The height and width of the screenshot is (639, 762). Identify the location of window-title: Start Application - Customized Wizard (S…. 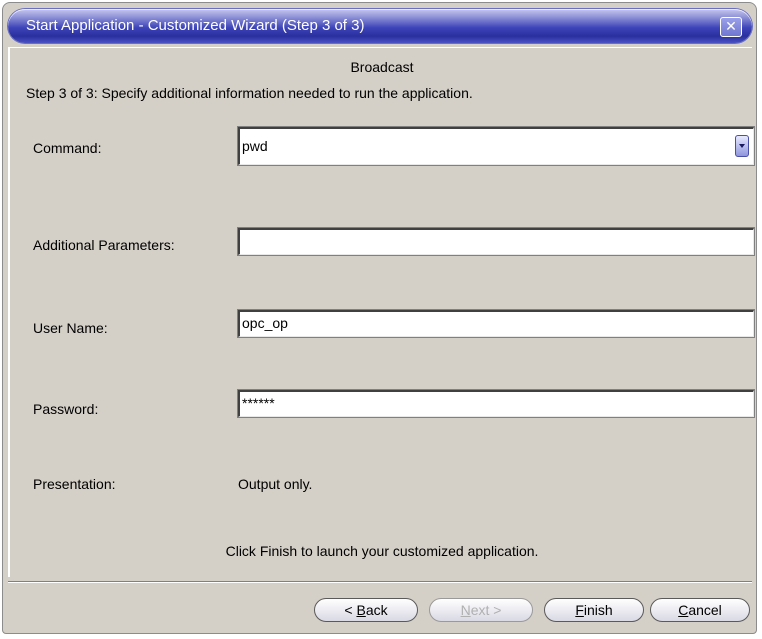
(195, 25).